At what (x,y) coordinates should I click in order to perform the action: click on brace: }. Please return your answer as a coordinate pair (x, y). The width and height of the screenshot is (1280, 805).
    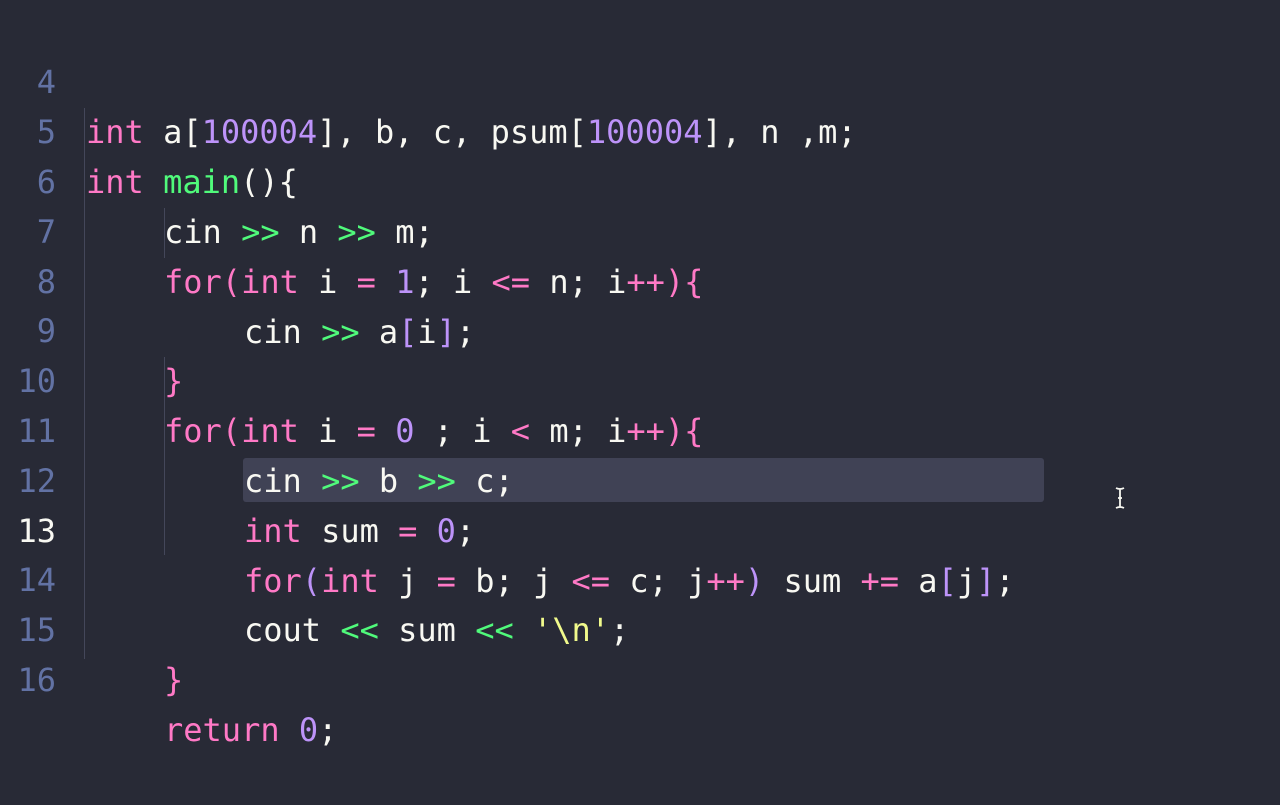
    Looking at the image, I should click on (174, 680).